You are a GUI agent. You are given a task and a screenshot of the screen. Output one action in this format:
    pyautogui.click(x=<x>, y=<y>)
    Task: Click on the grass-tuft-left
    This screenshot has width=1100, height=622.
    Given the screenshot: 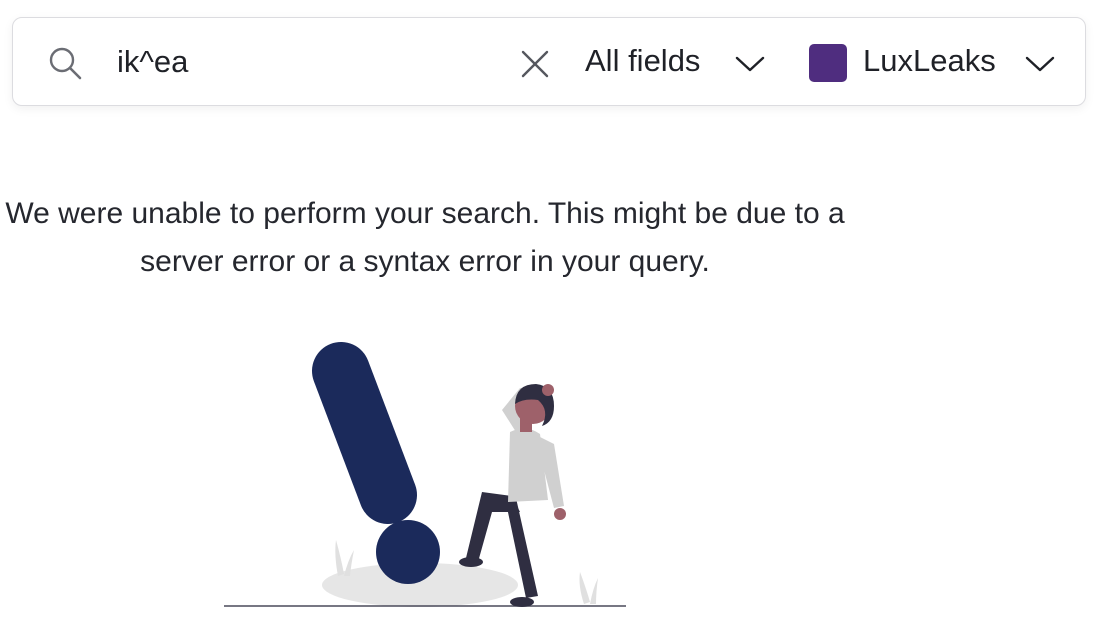 What is the action you would take?
    pyautogui.click(x=339, y=558)
    